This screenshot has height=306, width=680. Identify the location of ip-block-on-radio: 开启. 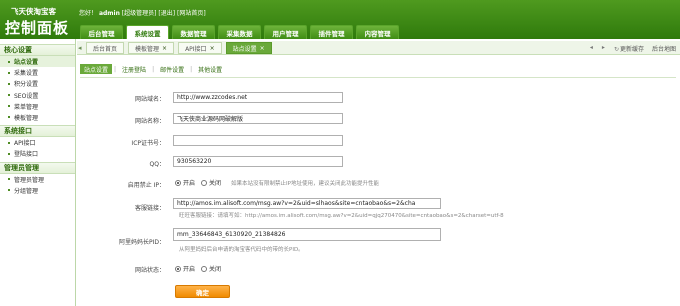
(185, 182).